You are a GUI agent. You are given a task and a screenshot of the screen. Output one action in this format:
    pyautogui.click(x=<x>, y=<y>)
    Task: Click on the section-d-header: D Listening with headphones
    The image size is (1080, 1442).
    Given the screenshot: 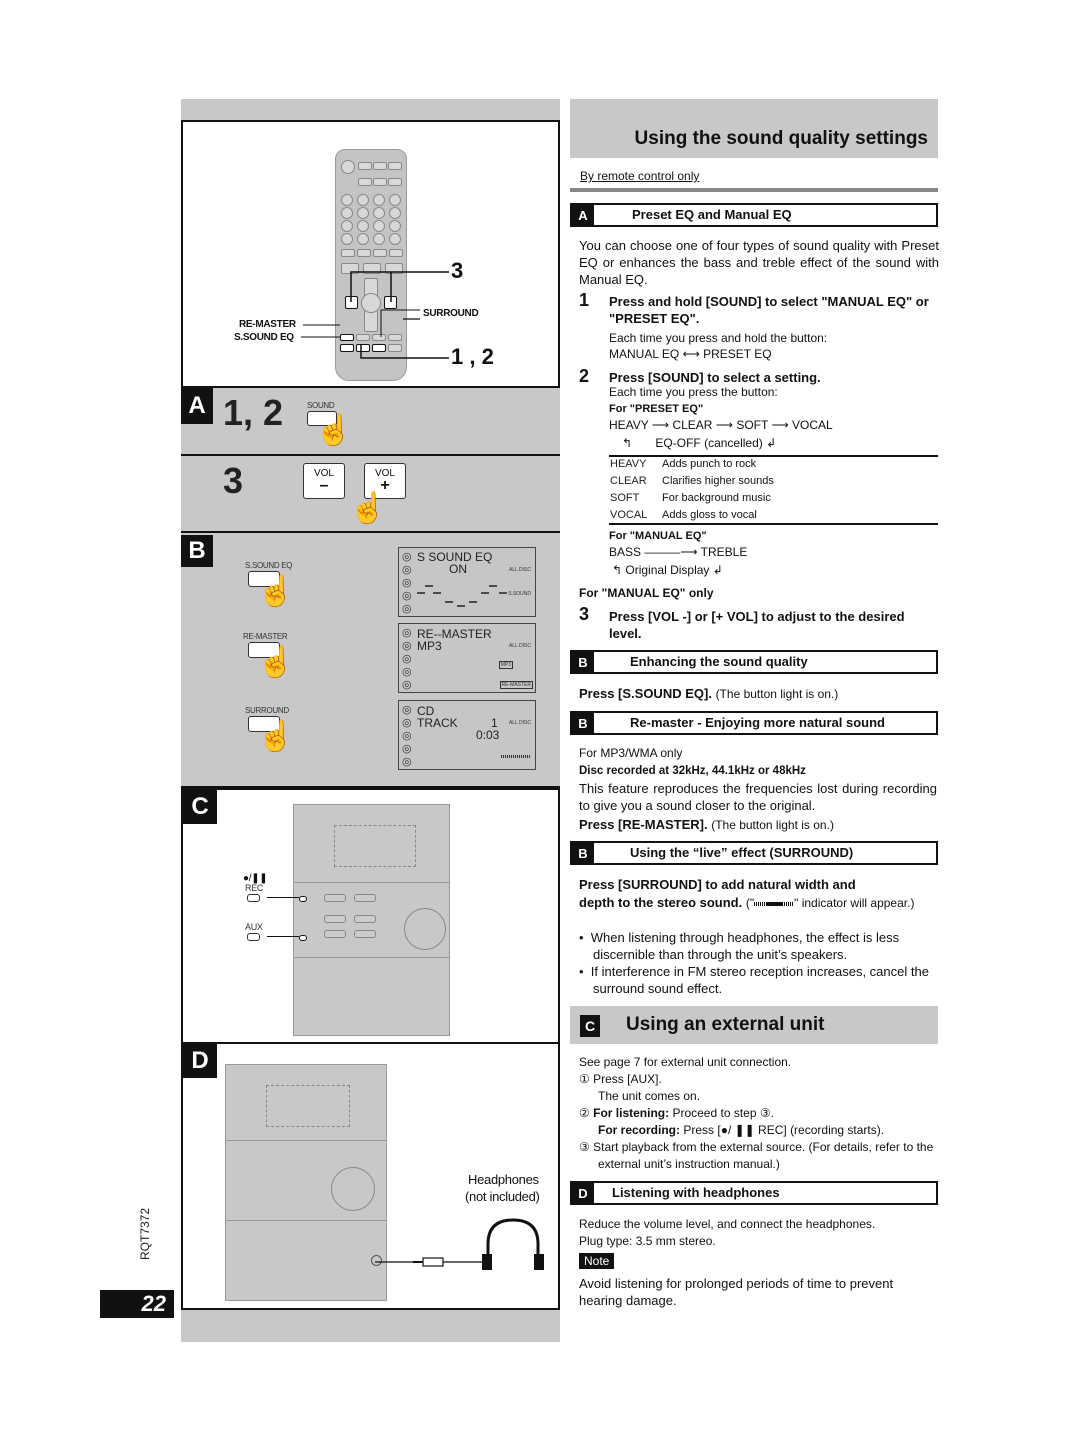 What is the action you would take?
    pyautogui.click(x=754, y=1193)
    